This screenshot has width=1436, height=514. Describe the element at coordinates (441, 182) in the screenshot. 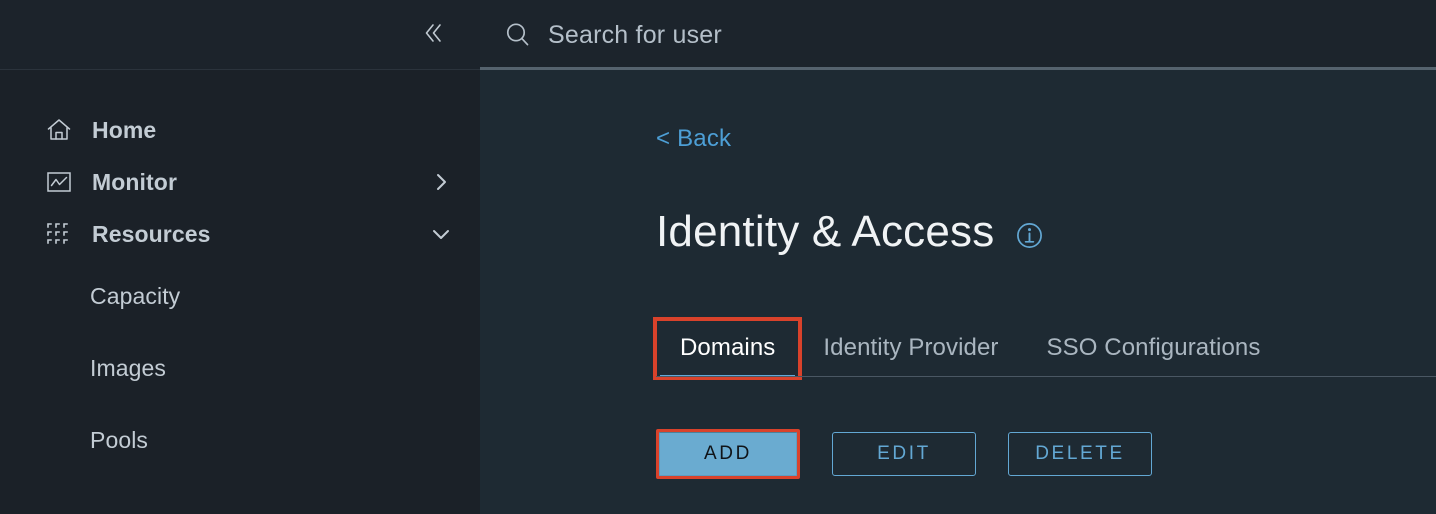

I see `chevron-right-icon` at that location.